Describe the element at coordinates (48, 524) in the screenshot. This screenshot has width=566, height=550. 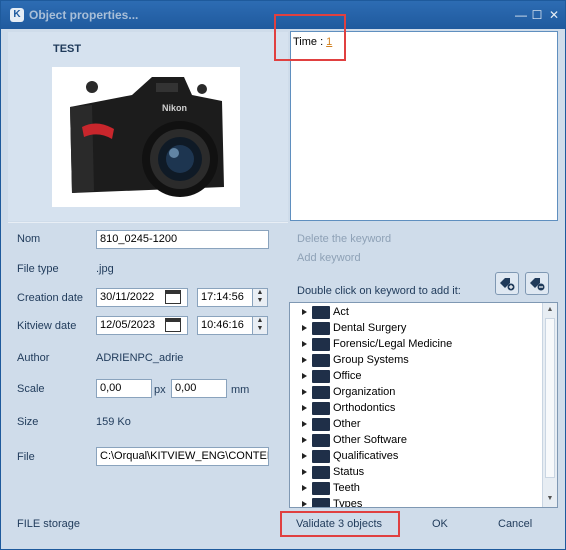
I see `storage-label: FILE storage` at that location.